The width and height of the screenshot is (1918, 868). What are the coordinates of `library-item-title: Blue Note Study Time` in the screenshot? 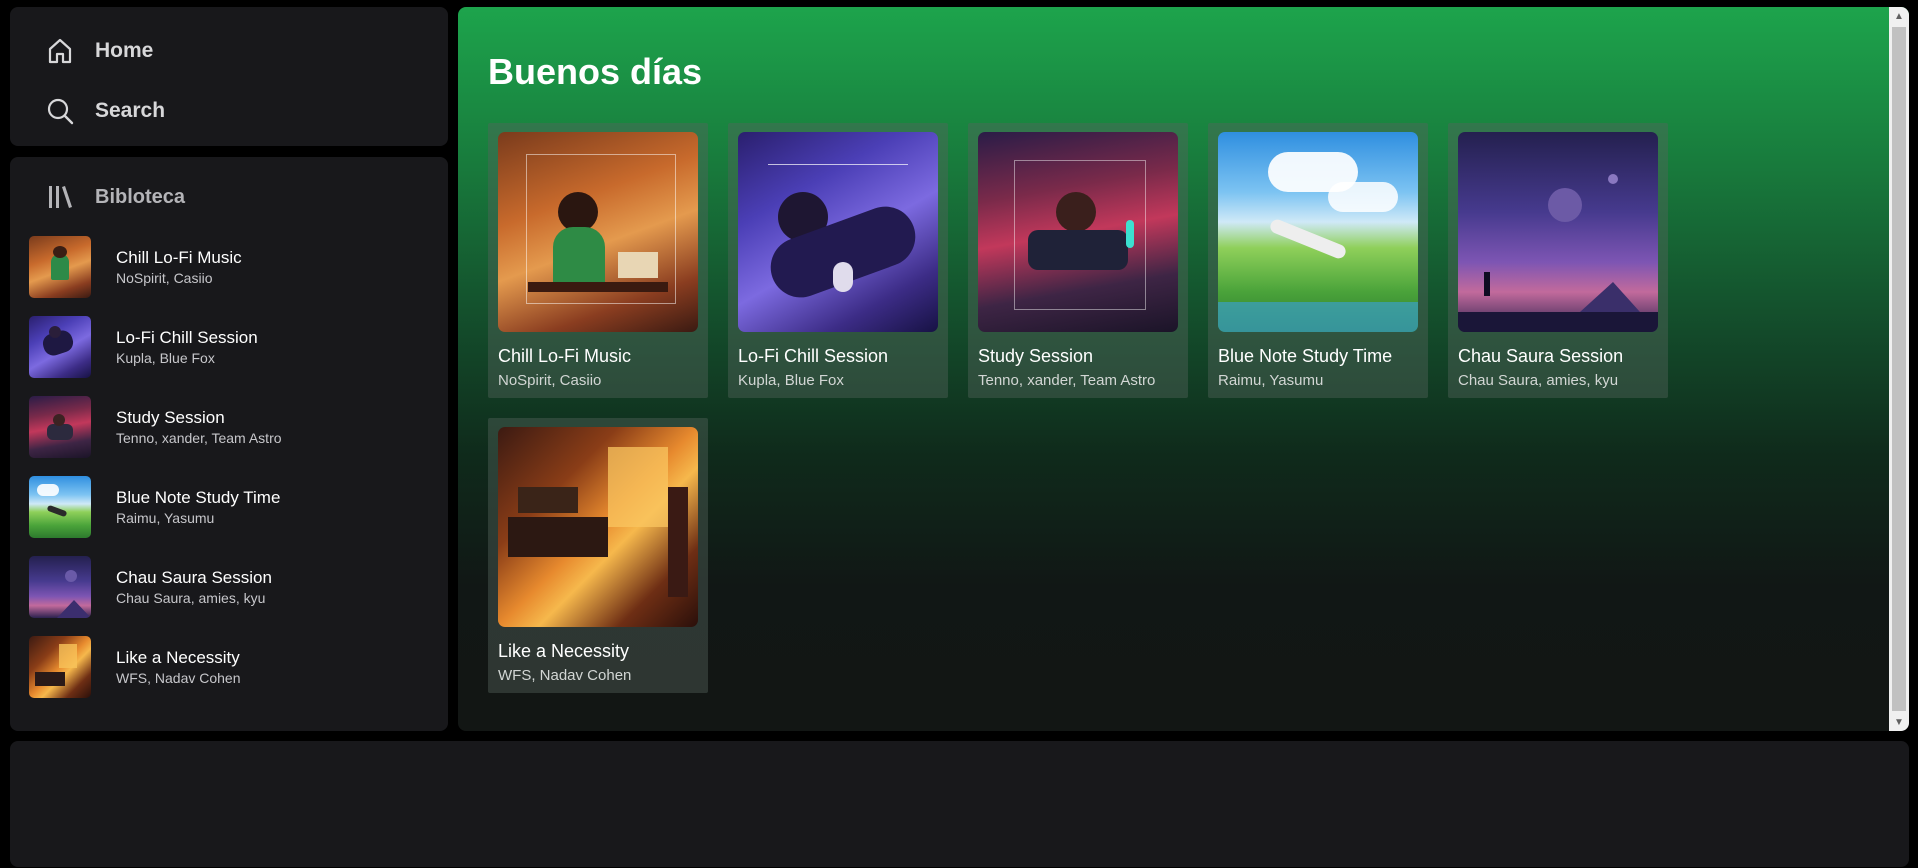 It's located at (198, 497).